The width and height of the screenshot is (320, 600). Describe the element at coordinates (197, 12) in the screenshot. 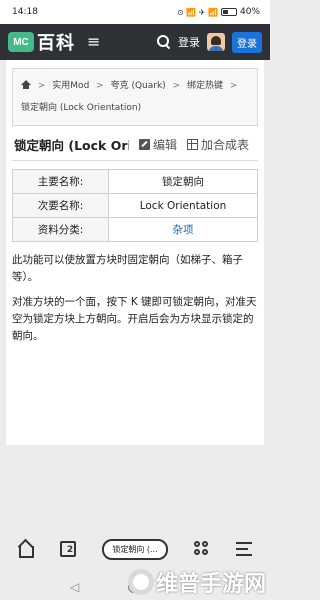

I see `signal-icons: ⊙ 📶 ✈ 📶` at that location.